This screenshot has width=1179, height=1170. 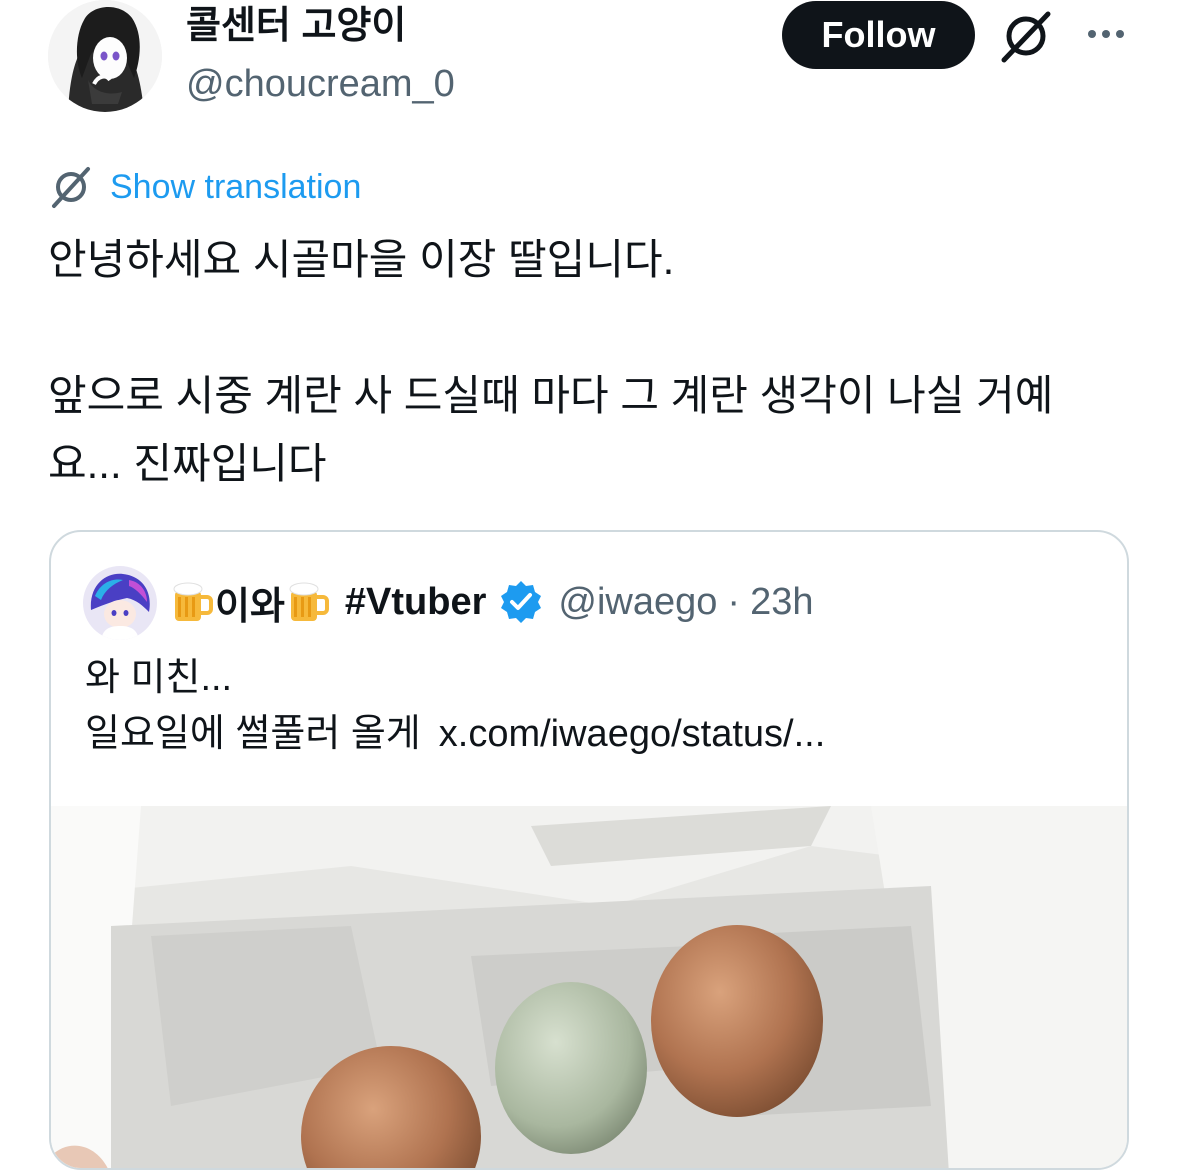 I want to click on quoted-author-name: 이와 #Vtuber, so click(x=327, y=602).